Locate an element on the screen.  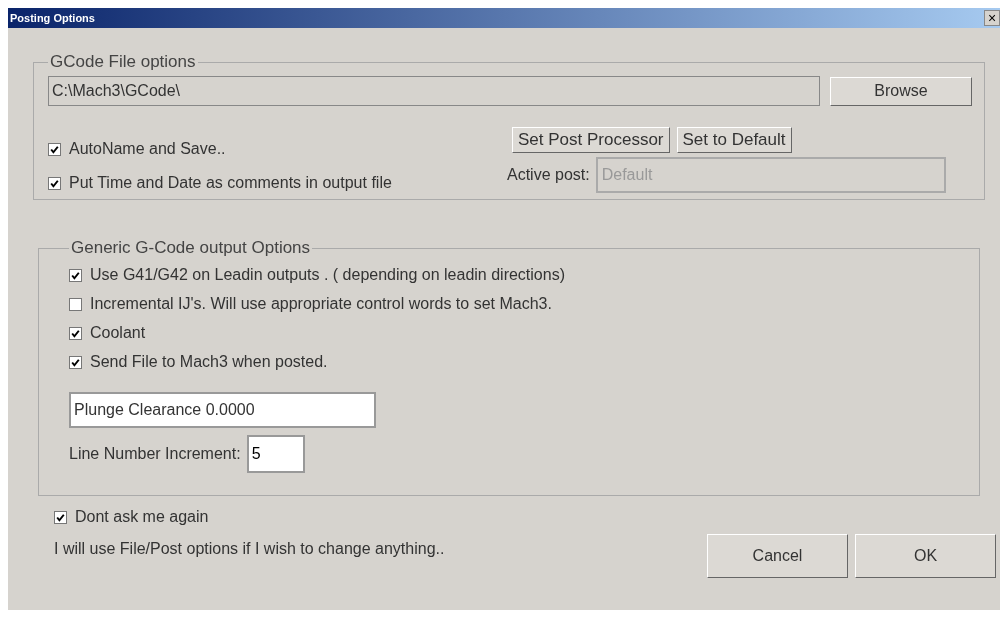
cancel-button: Cancel is located at coordinates (777, 556).